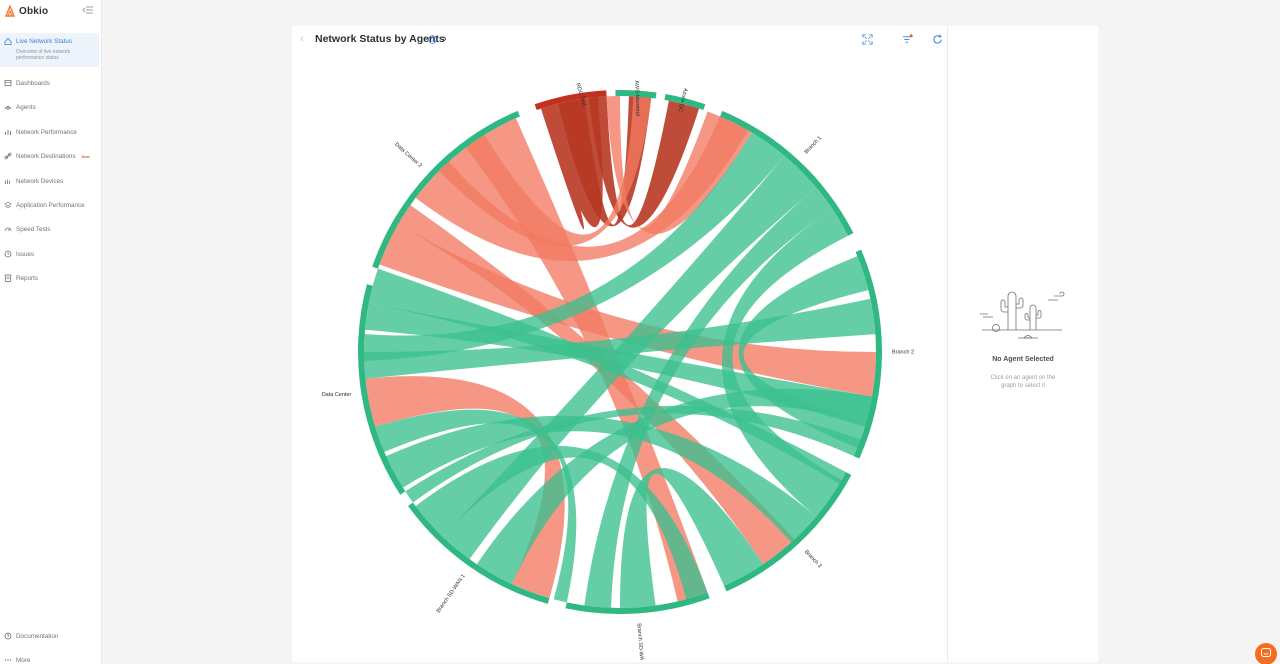 This screenshot has width=1280, height=664. What do you see at coordinates (46, 156) in the screenshot?
I see `sidebar-item-label: Network Destinations` at bounding box center [46, 156].